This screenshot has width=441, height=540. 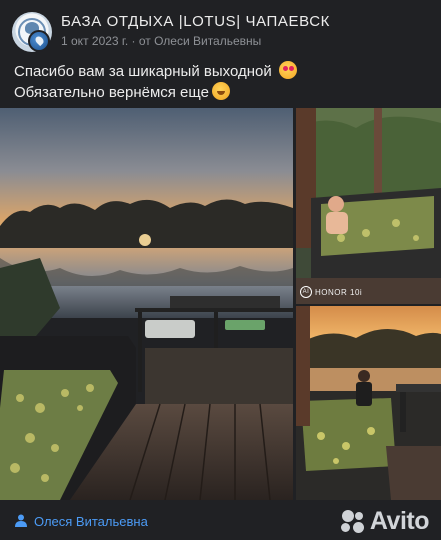 What do you see at coordinates (368, 403) in the screenshot?
I see `photo-woman-in-hot-tub-sunset` at bounding box center [368, 403].